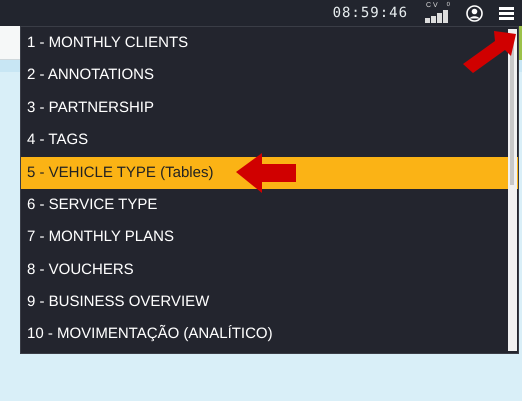 The width and height of the screenshot is (522, 401). I want to click on menu-item: 4 - TAGS, so click(269, 140).